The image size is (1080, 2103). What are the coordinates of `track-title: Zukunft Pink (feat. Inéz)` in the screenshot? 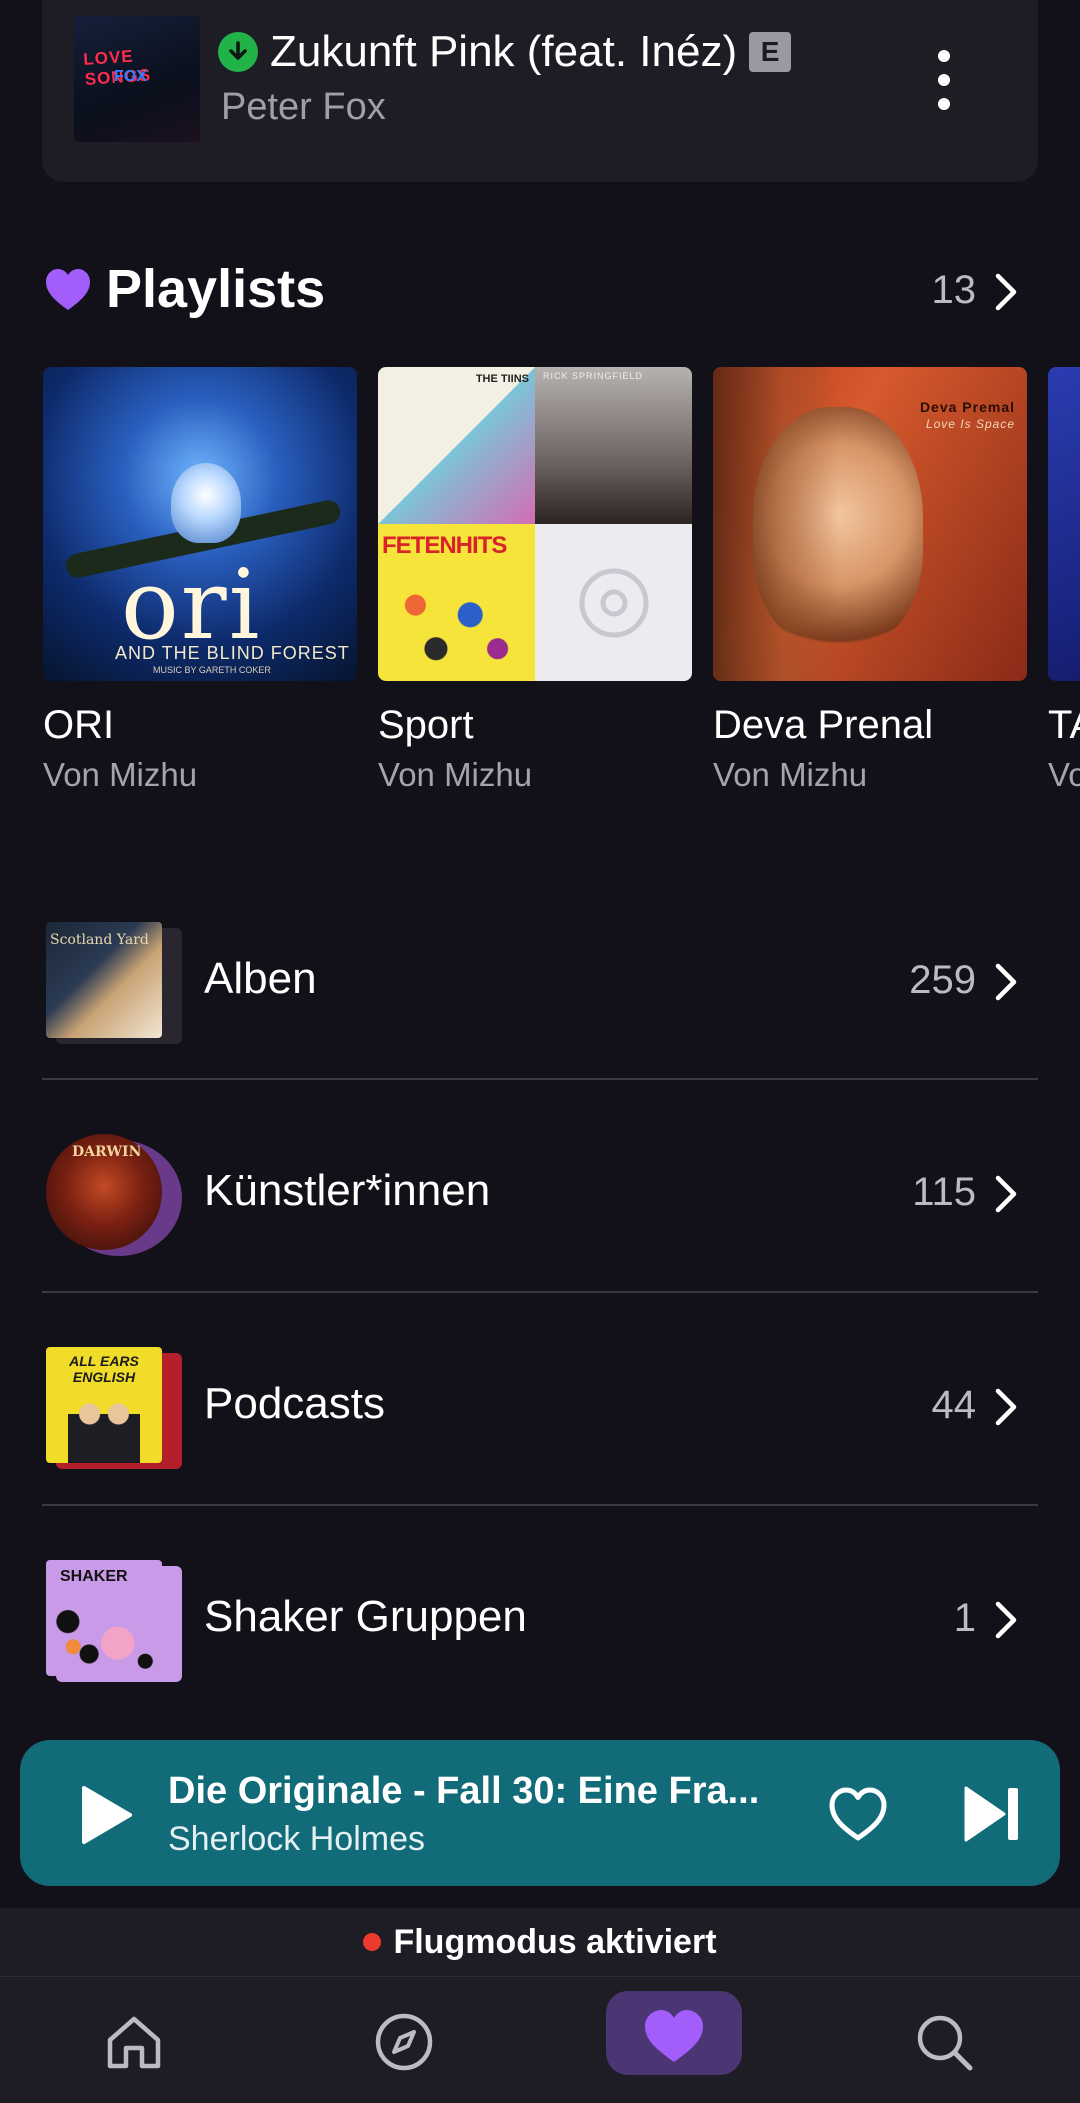 It's located at (503, 52).